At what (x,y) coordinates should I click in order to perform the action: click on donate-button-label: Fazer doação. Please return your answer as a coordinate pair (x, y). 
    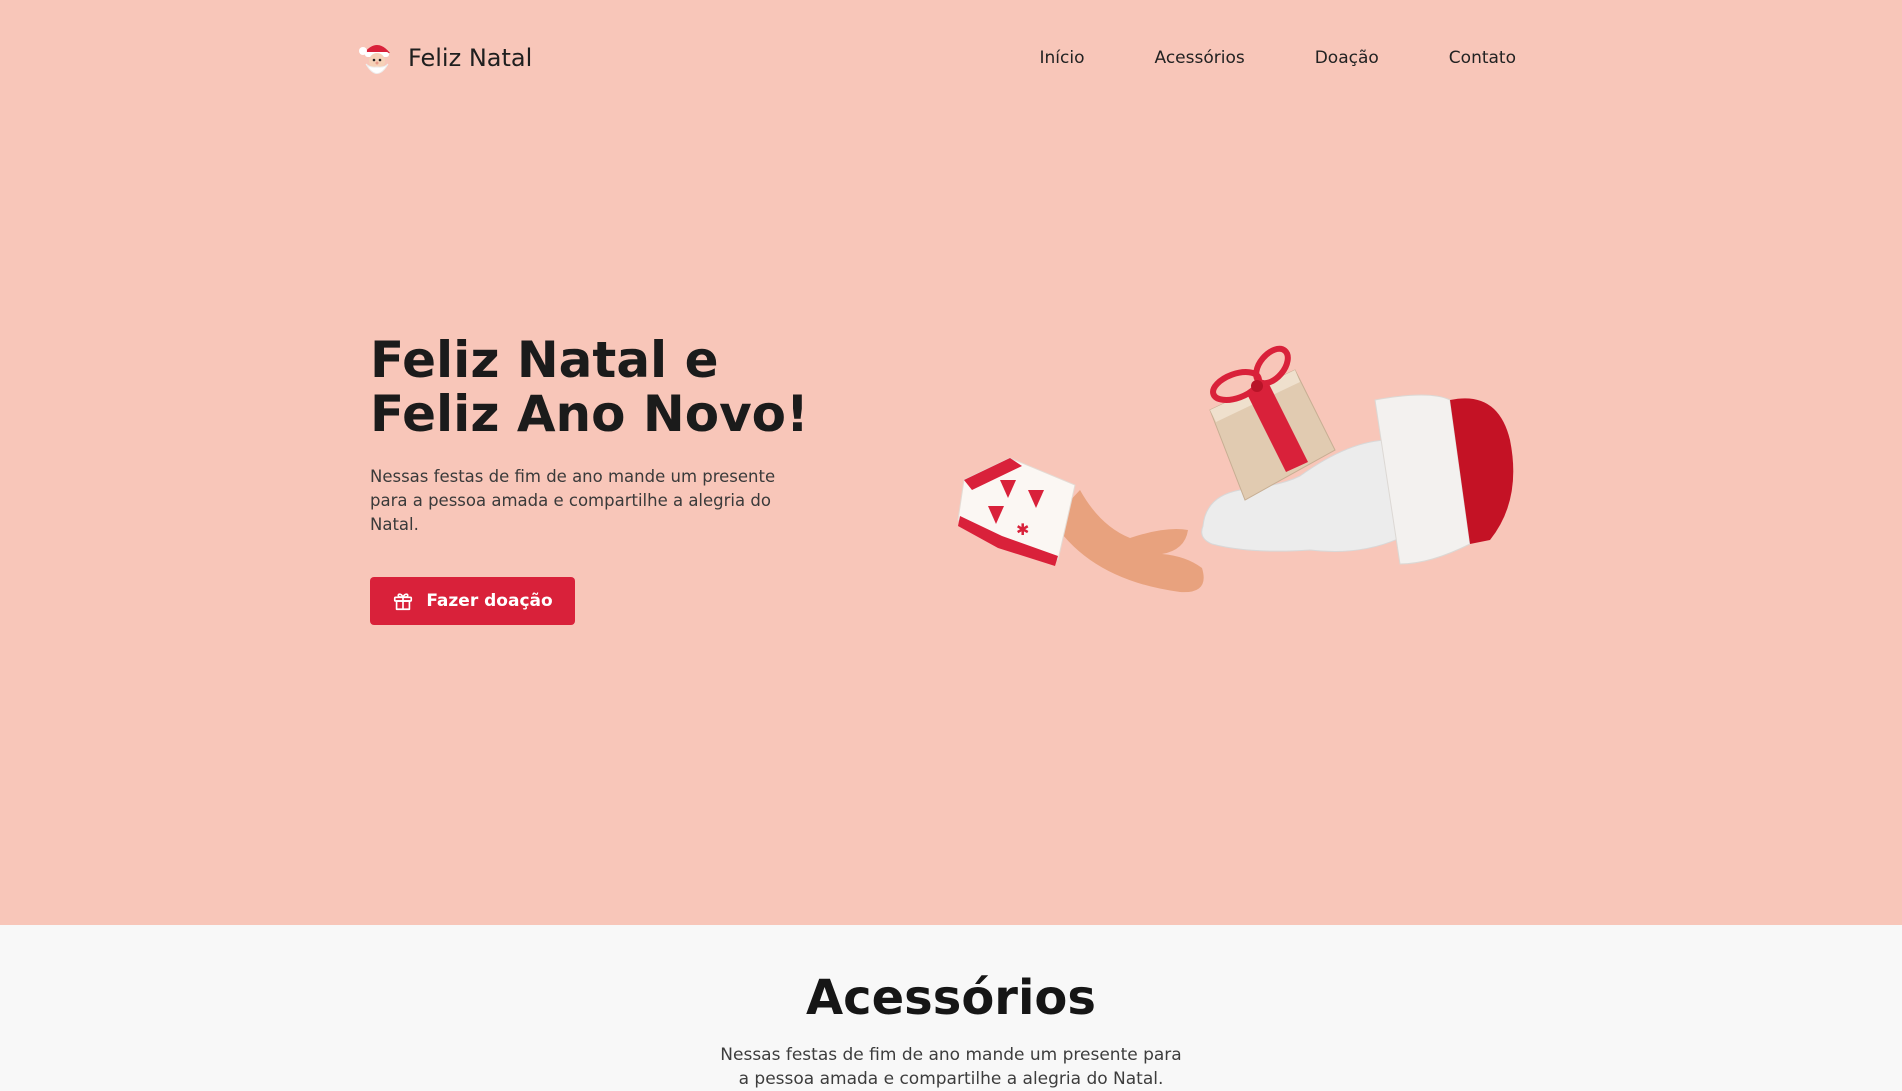
    Looking at the image, I should click on (489, 601).